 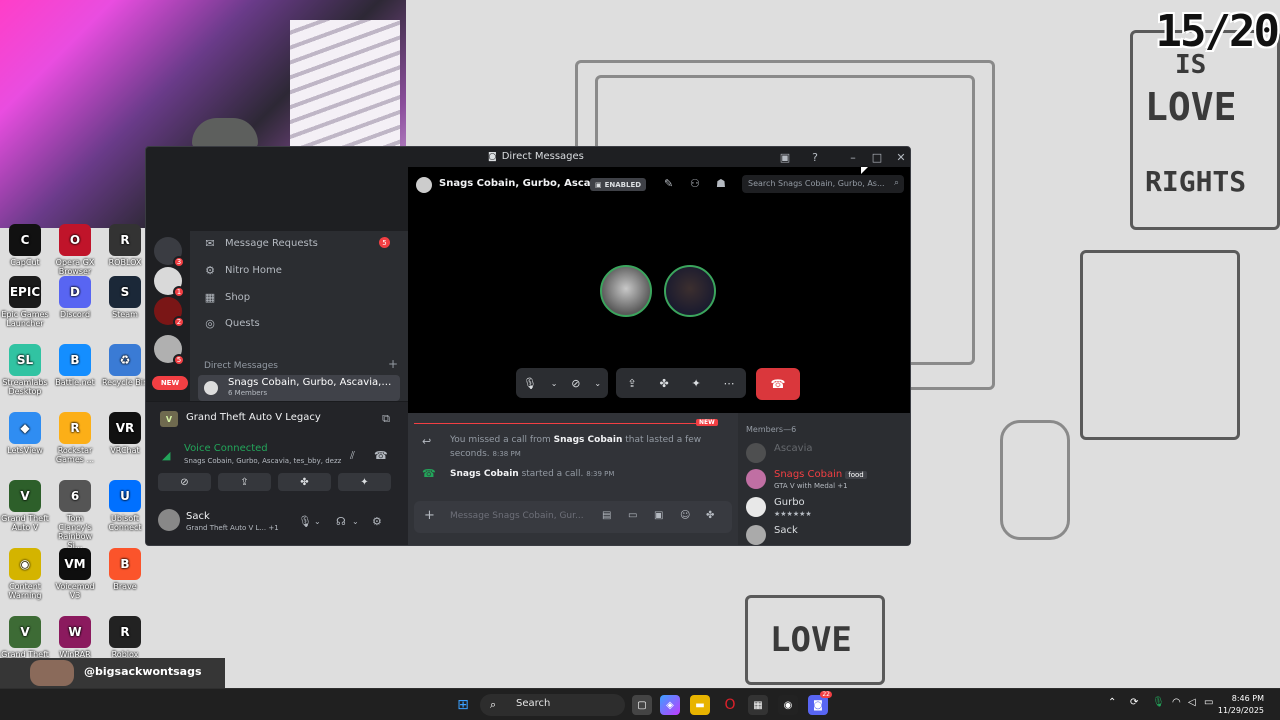 I want to click on help-icon: ?, so click(x=815, y=157).